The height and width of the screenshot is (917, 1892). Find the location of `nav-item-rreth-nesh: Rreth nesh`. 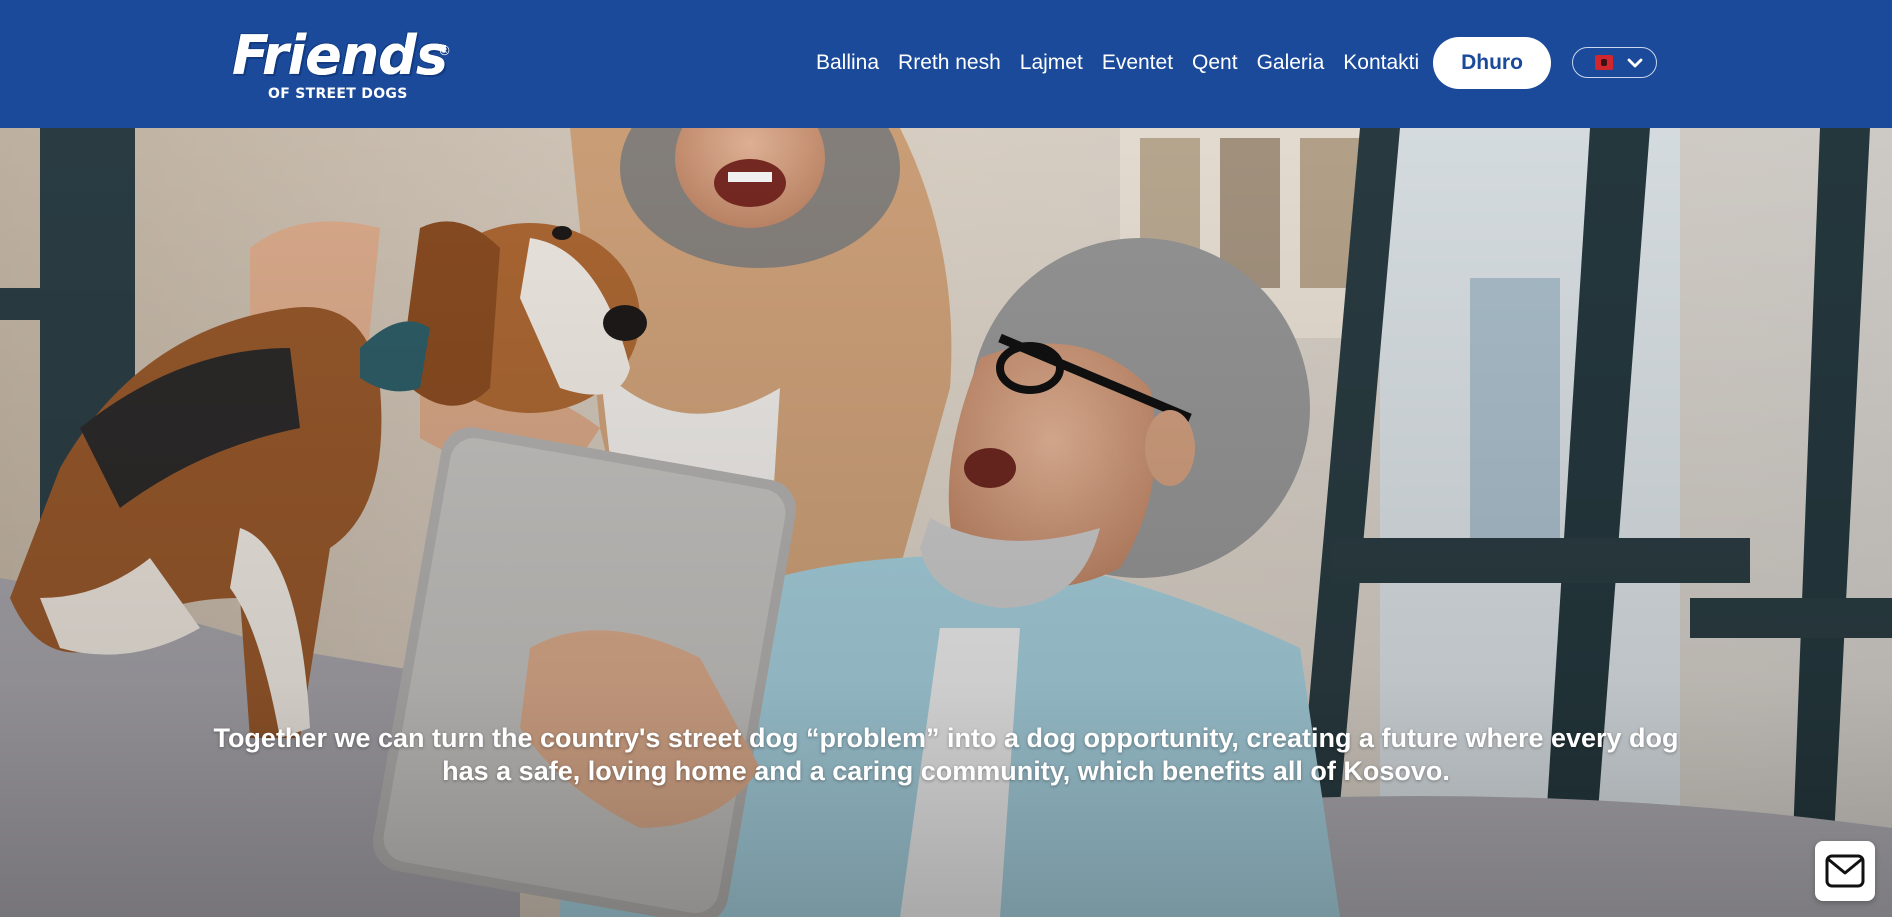

nav-item-rreth-nesh: Rreth nesh is located at coordinates (949, 63).